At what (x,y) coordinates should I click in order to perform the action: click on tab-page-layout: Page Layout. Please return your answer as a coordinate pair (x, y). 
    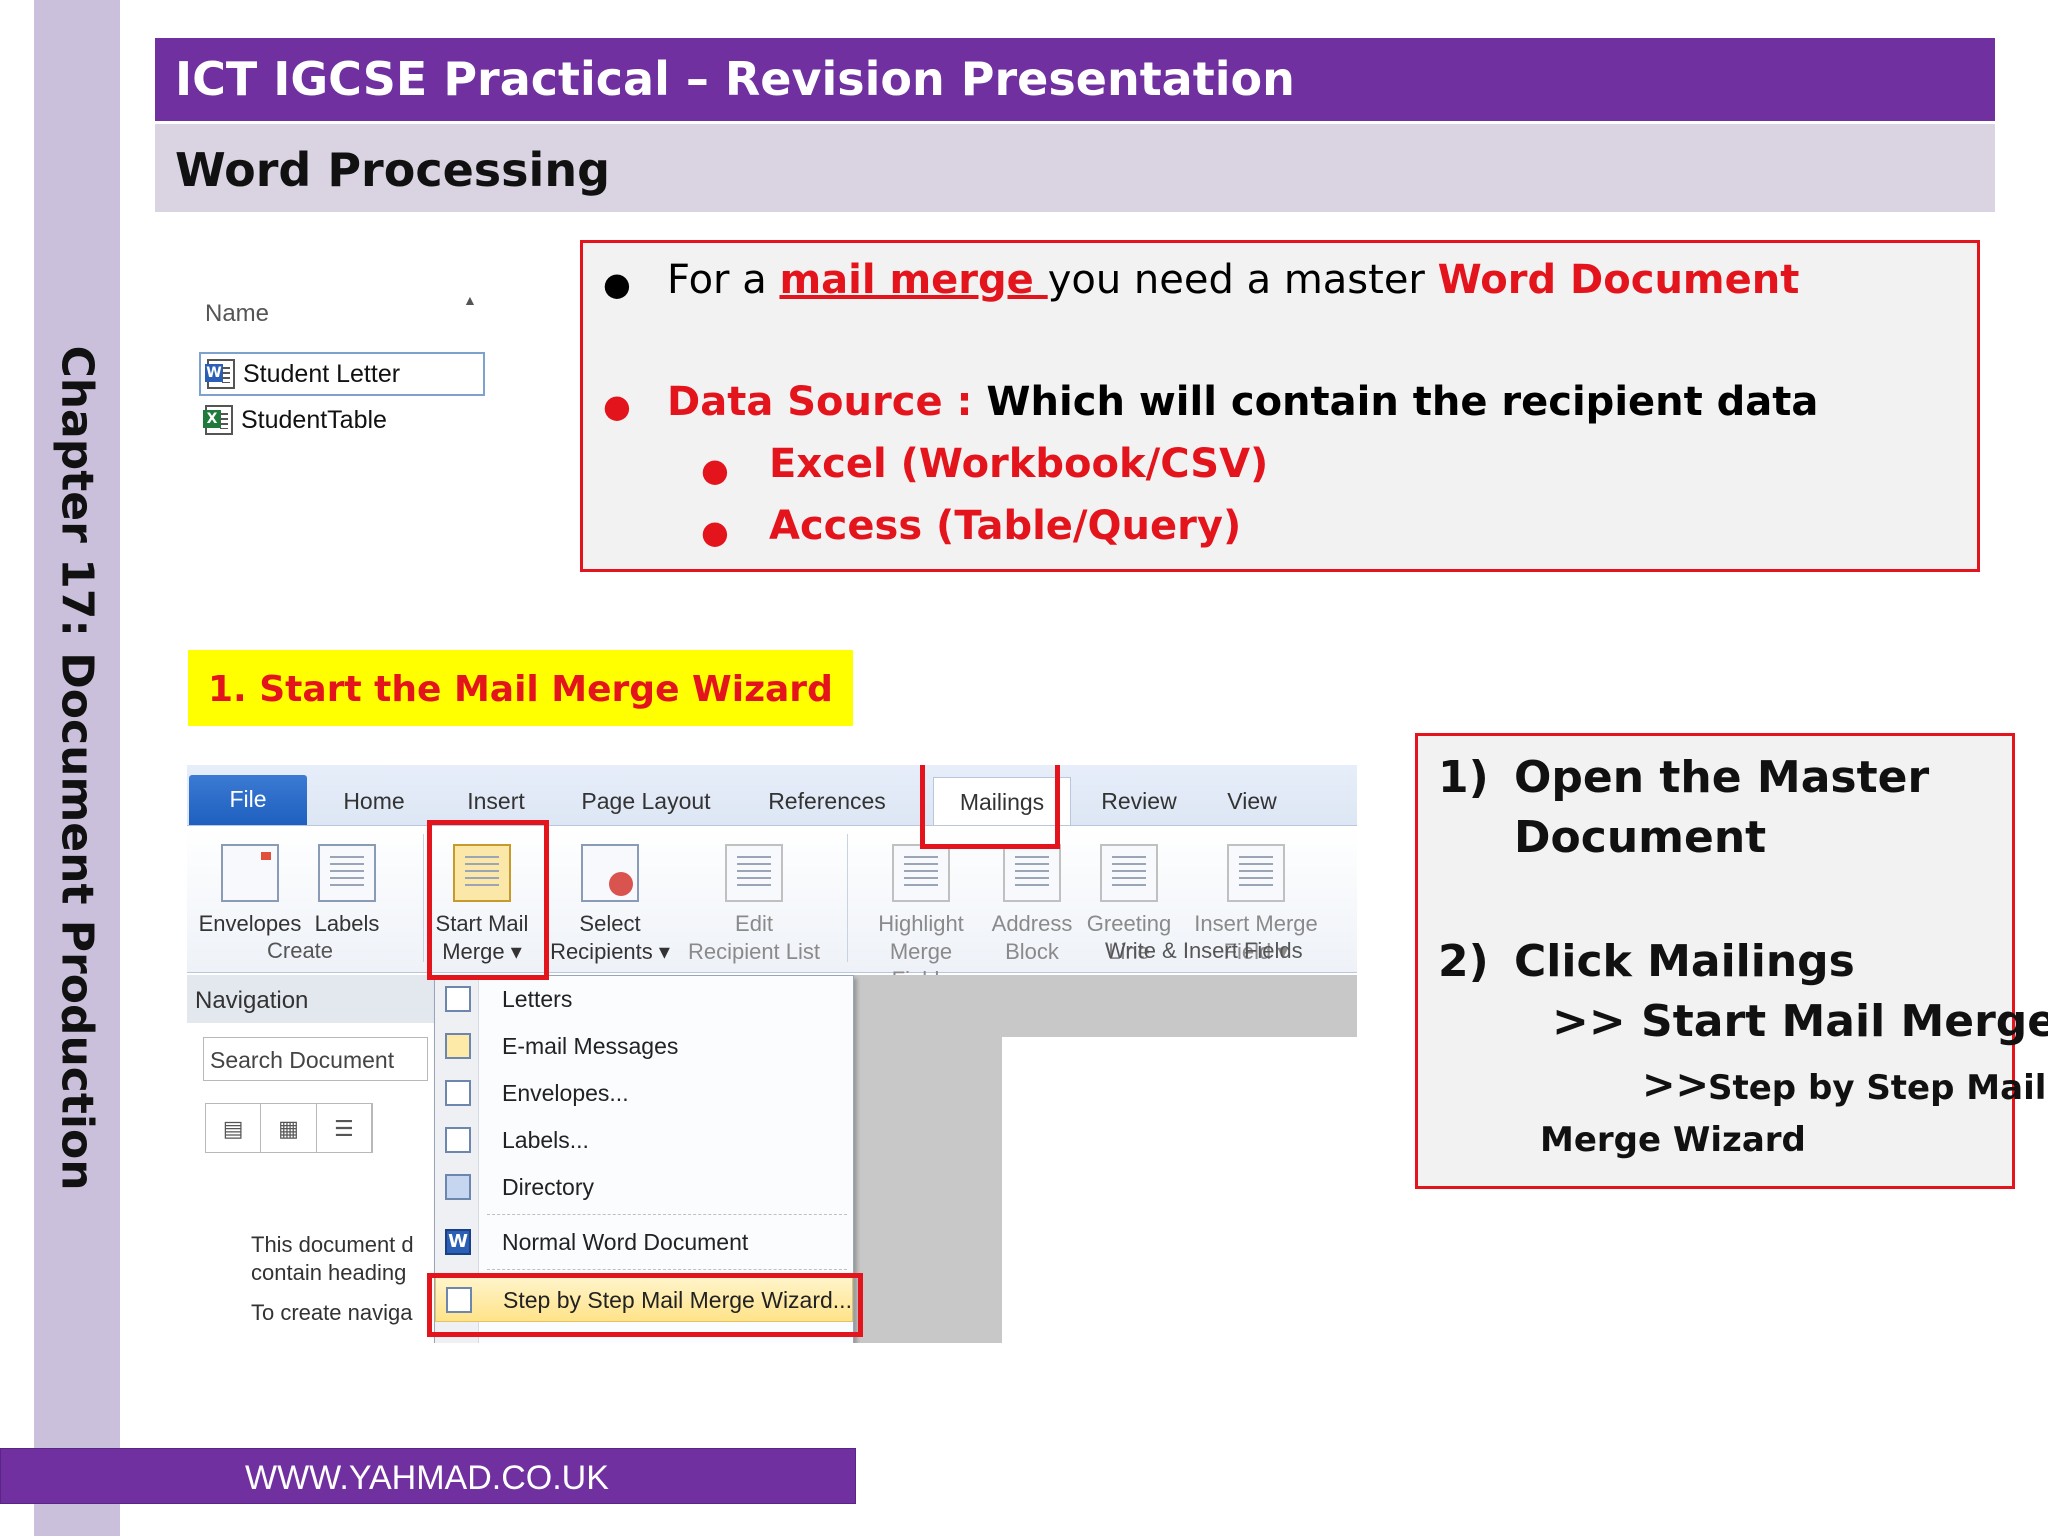
    Looking at the image, I should click on (646, 795).